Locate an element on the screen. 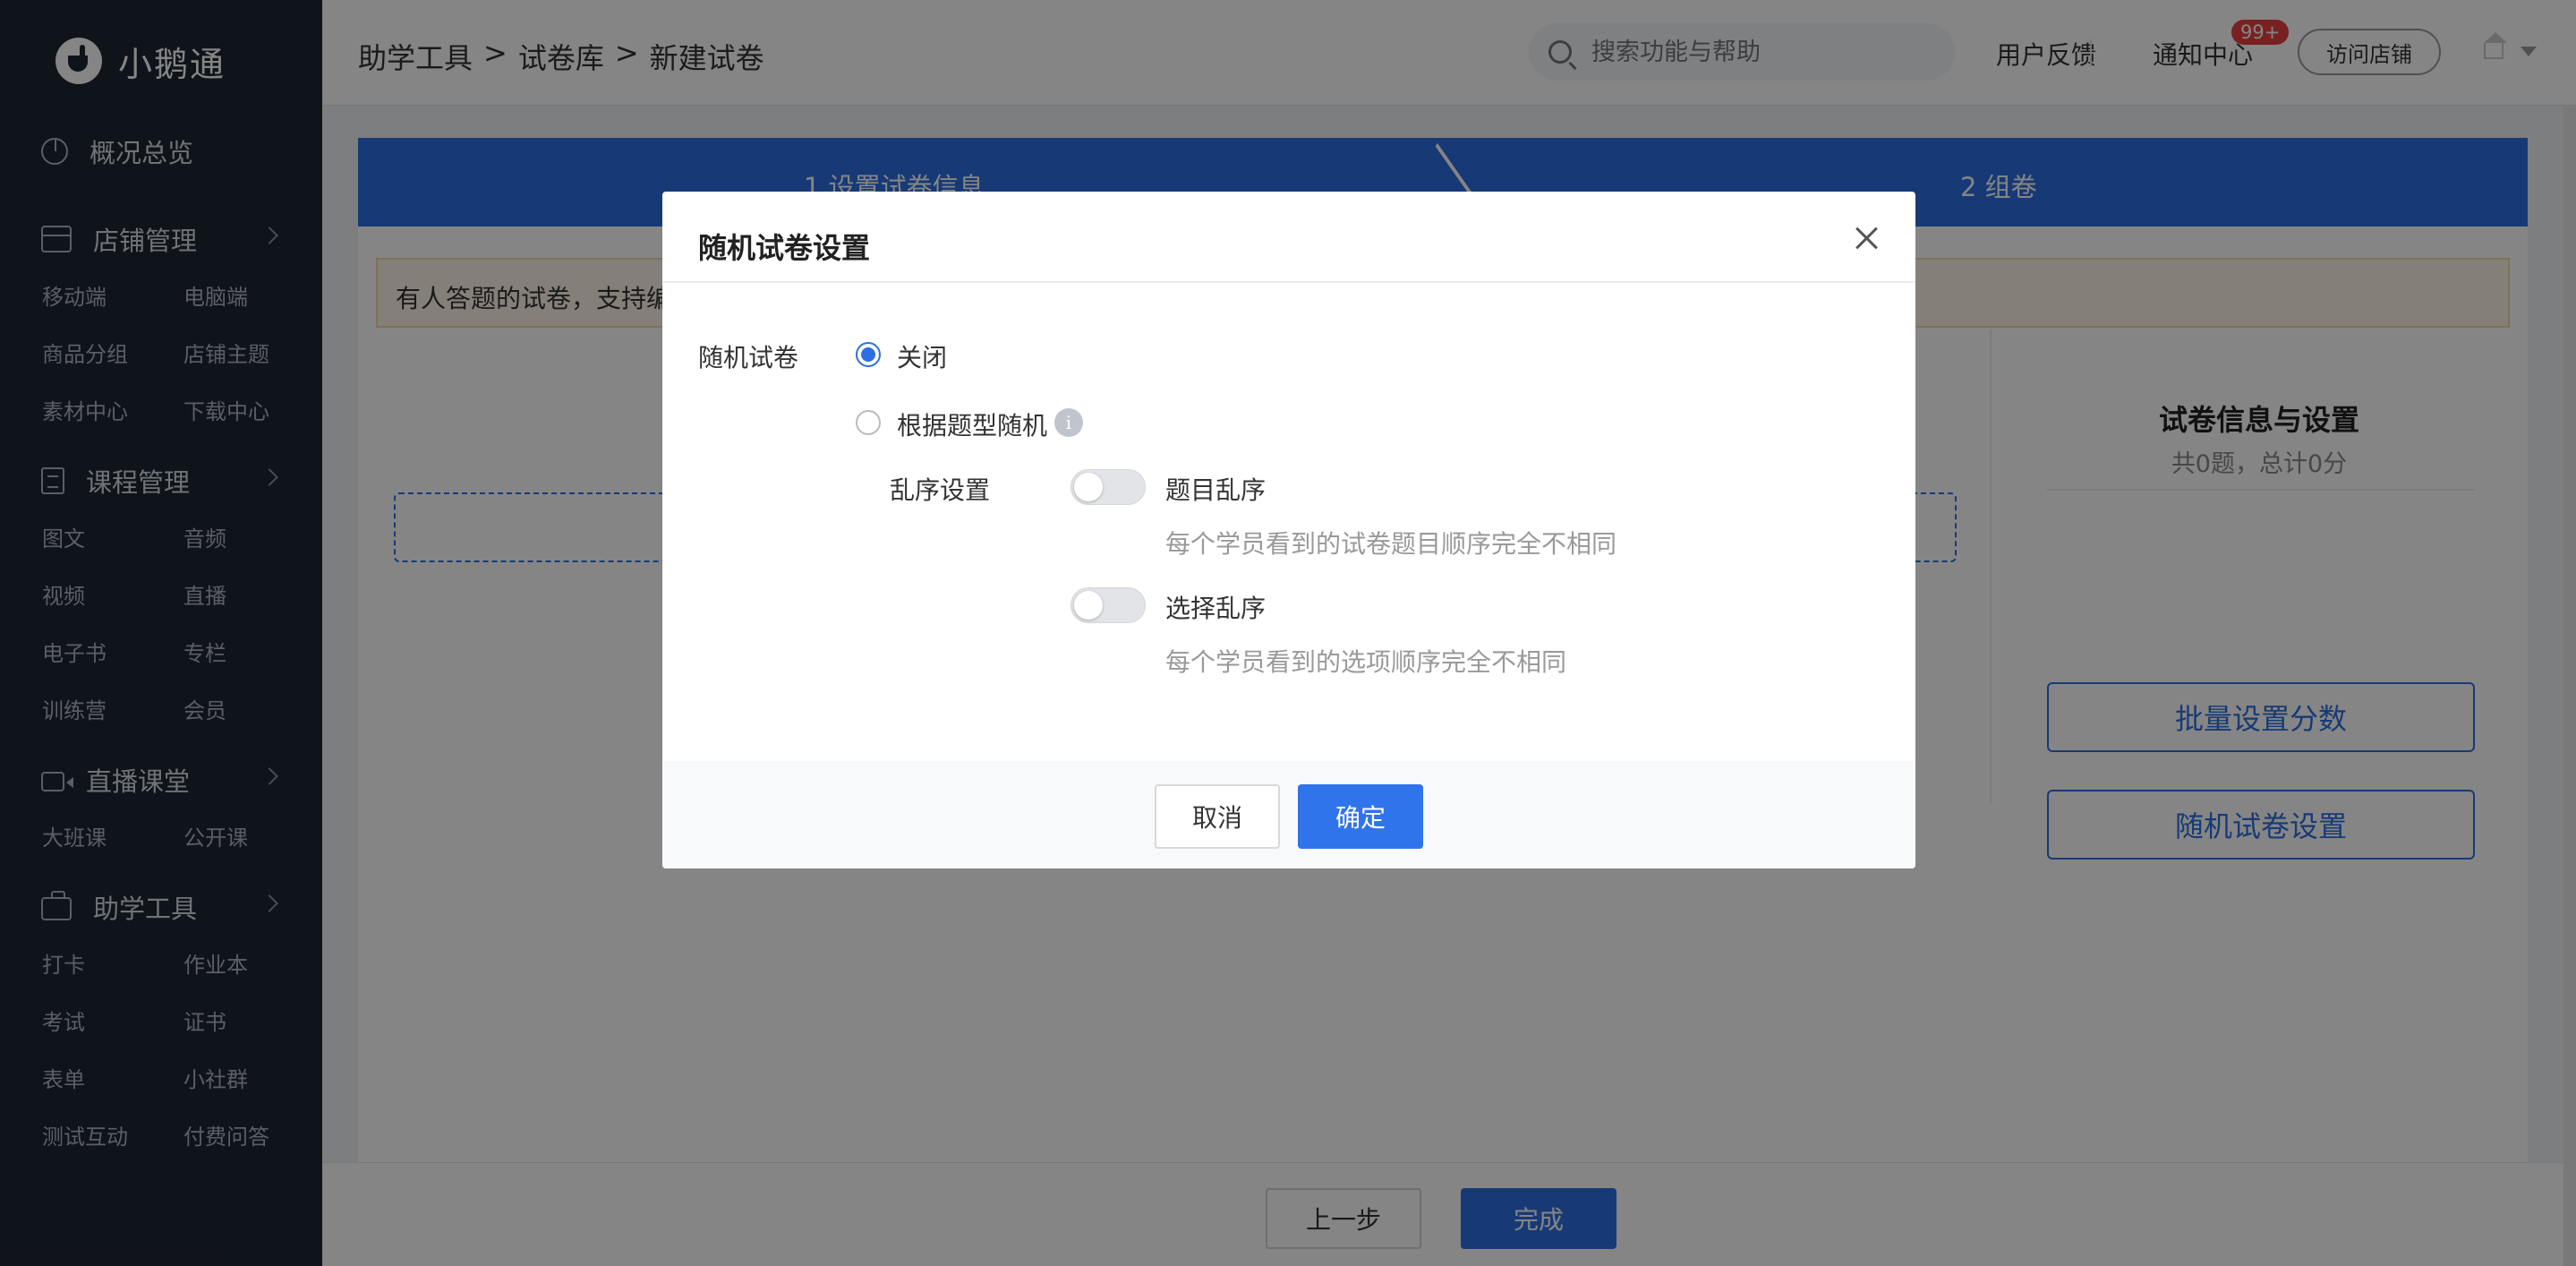 This screenshot has height=1266, width=2576. option-shuffle-hint: 每个学员看到的选项顺序完全不相同 is located at coordinates (1366, 662).